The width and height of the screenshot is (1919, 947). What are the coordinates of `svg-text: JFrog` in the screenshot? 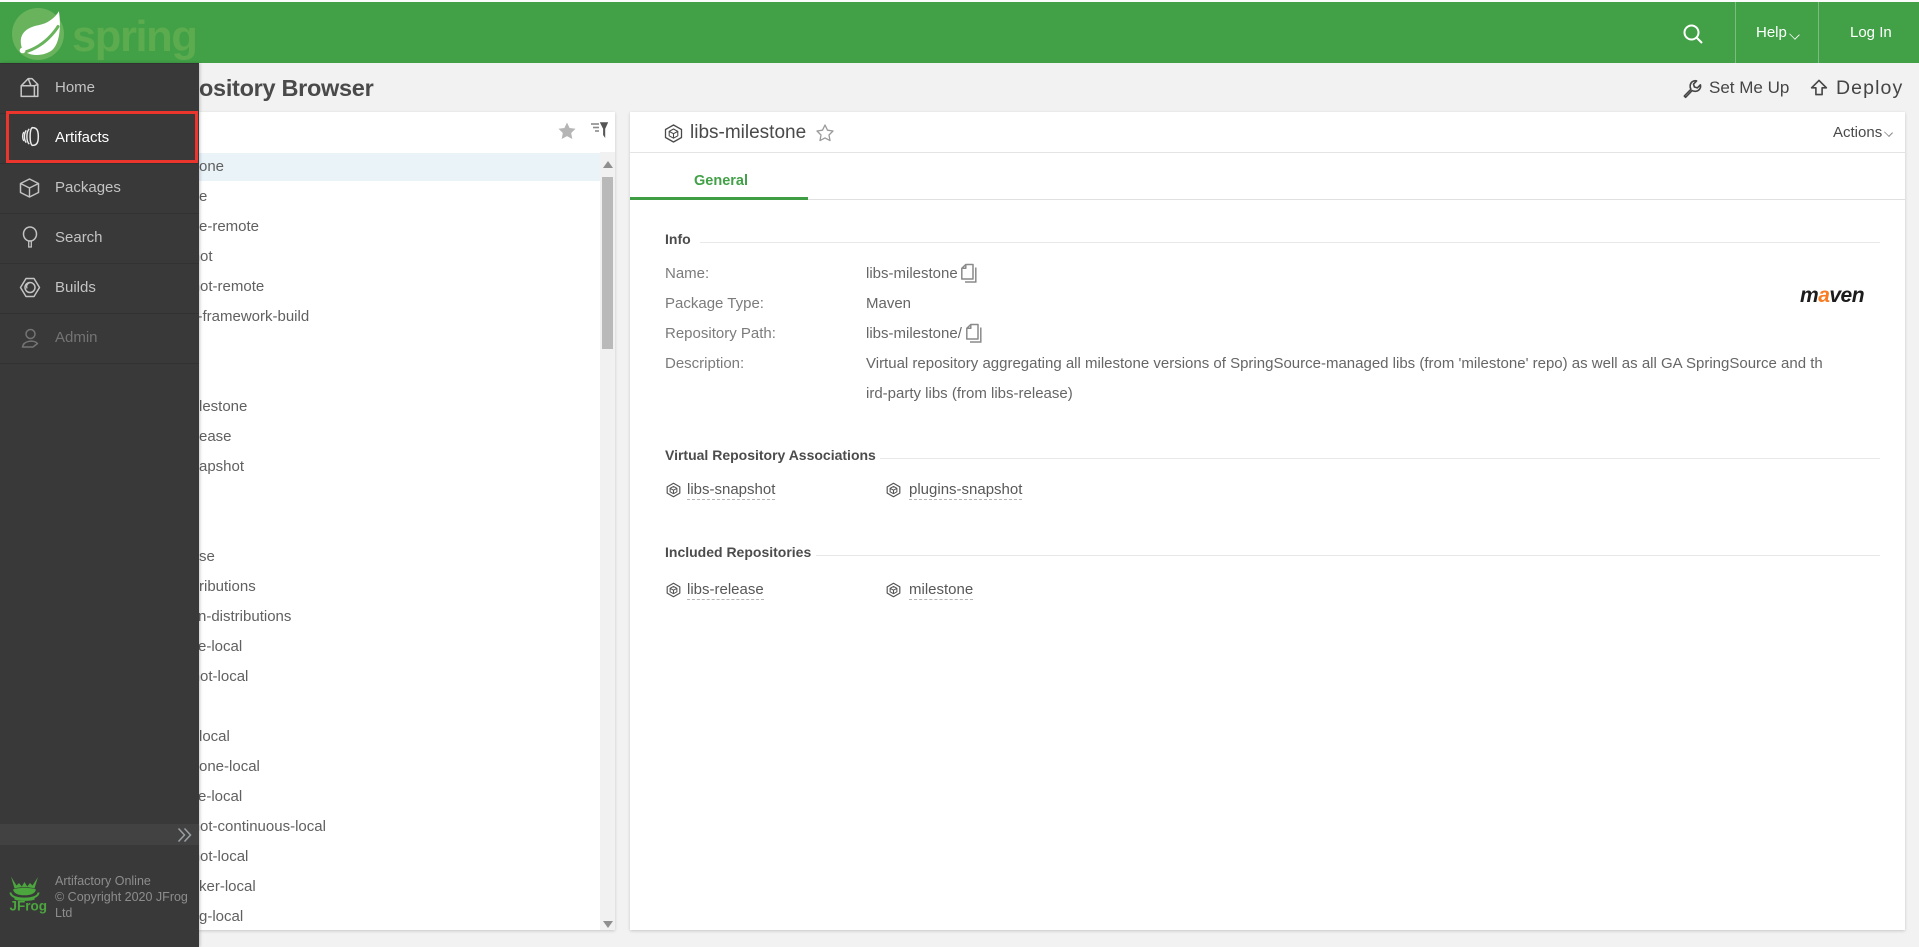 It's located at (29, 906).